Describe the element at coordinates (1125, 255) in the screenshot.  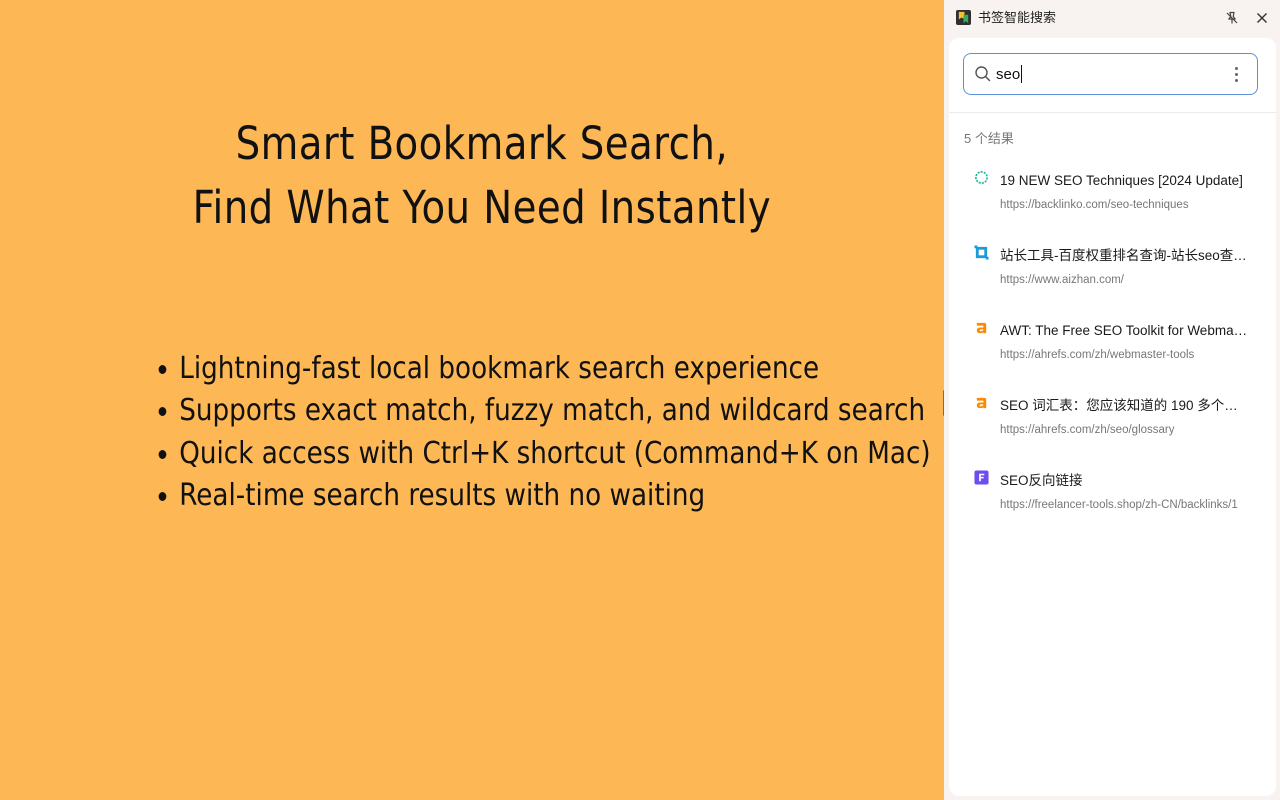
I see `result-title: 站长工具-百度权重排名查询-站长seo查询-爱站网` at that location.